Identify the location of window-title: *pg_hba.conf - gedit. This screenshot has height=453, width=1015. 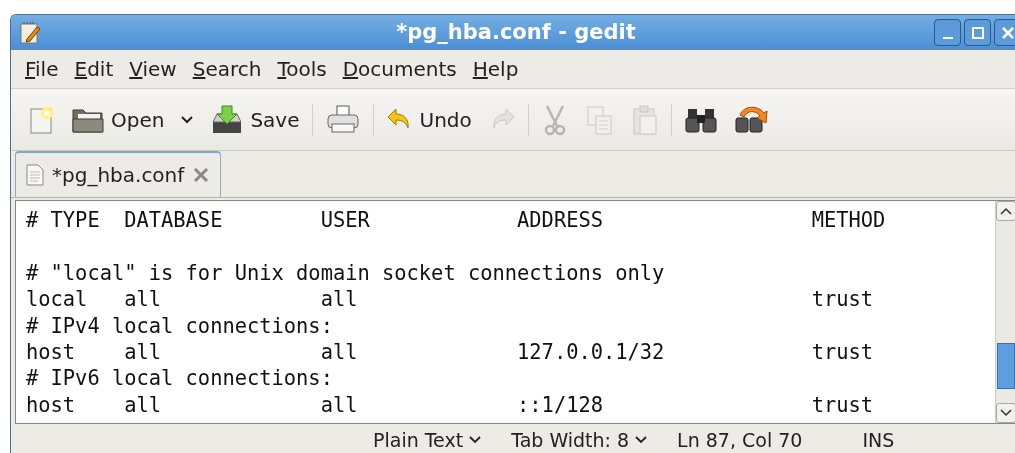
(516, 32).